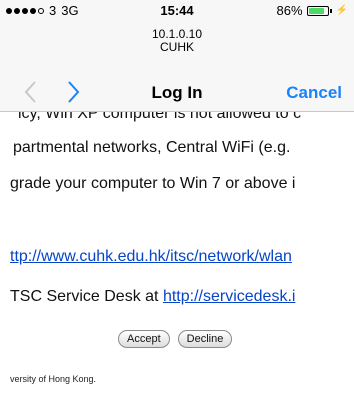 This screenshot has height=394, width=354. What do you see at coordinates (160, 117) in the screenshot?
I see `clipped-text-line: icy, Win XP computer is not allowed to c` at bounding box center [160, 117].